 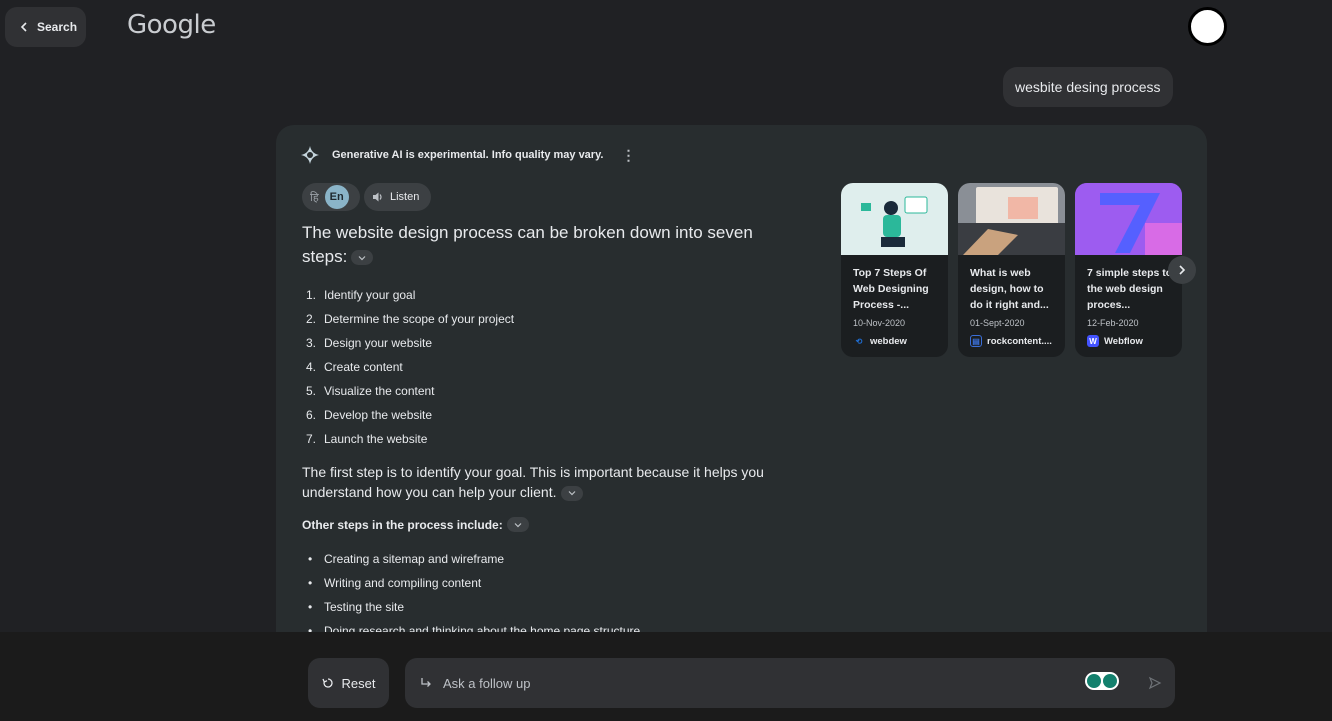 I want to click on send-icon, so click(x=1155, y=683).